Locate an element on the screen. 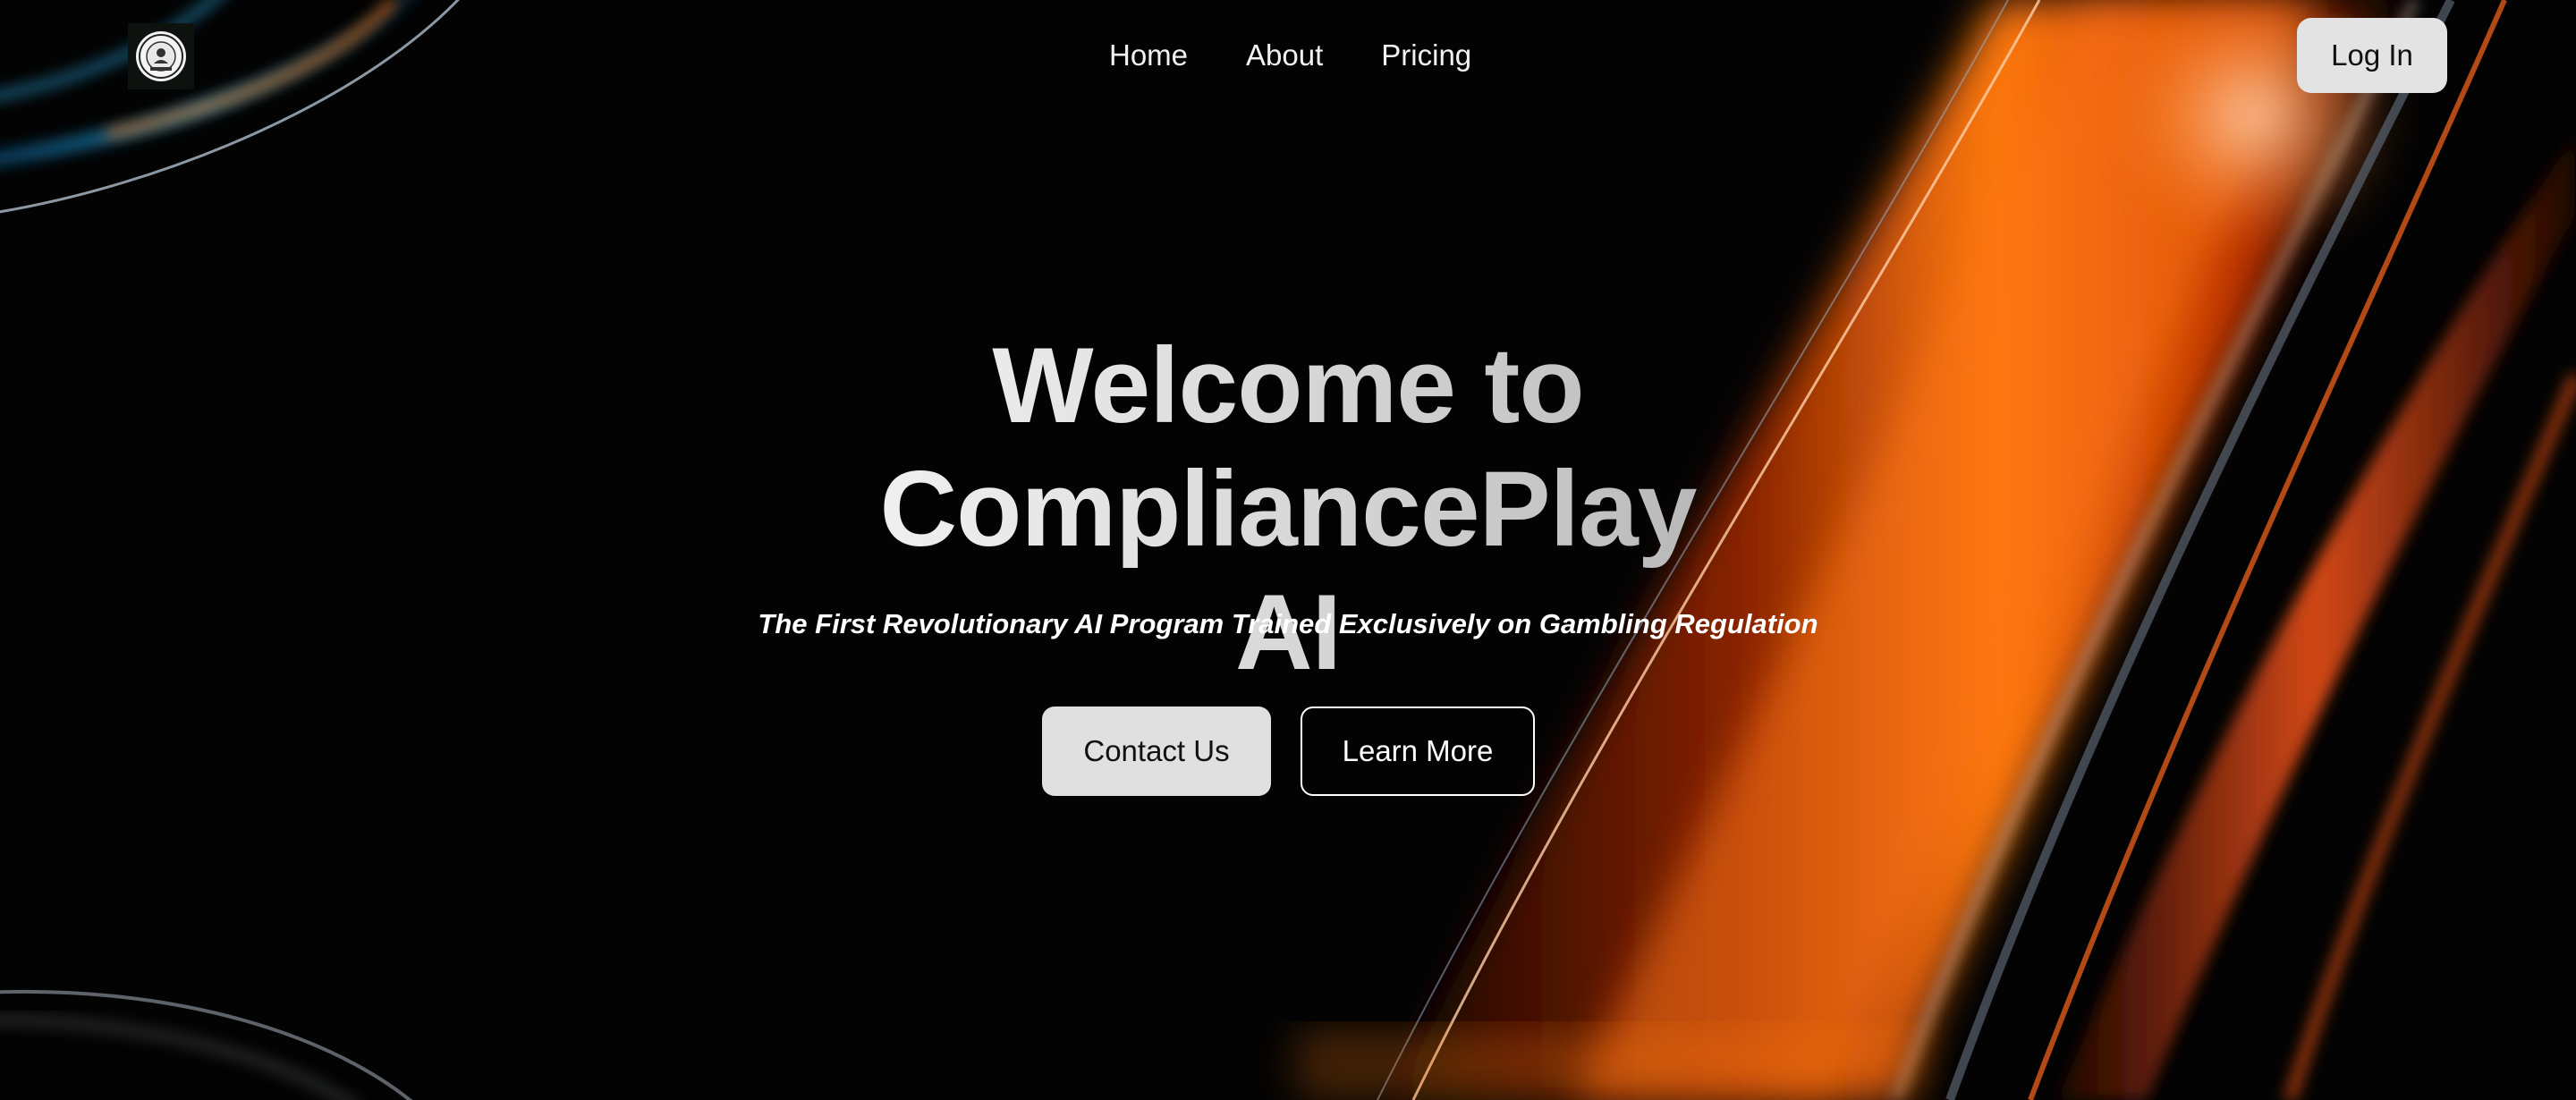  nav-link-home: Home is located at coordinates (1148, 55).